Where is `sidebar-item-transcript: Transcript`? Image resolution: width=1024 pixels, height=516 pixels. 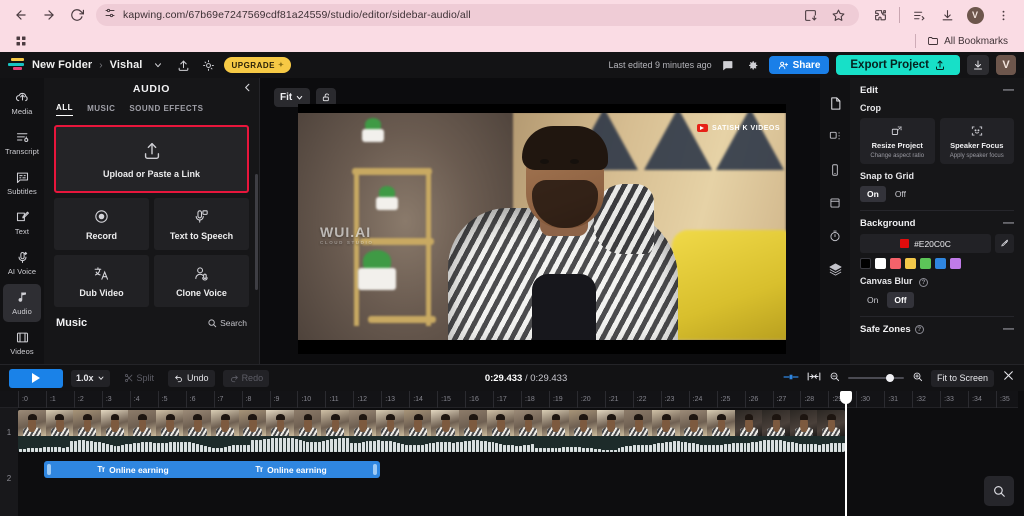
sidebar-item-transcript: Transcript is located at coordinates (22, 143).